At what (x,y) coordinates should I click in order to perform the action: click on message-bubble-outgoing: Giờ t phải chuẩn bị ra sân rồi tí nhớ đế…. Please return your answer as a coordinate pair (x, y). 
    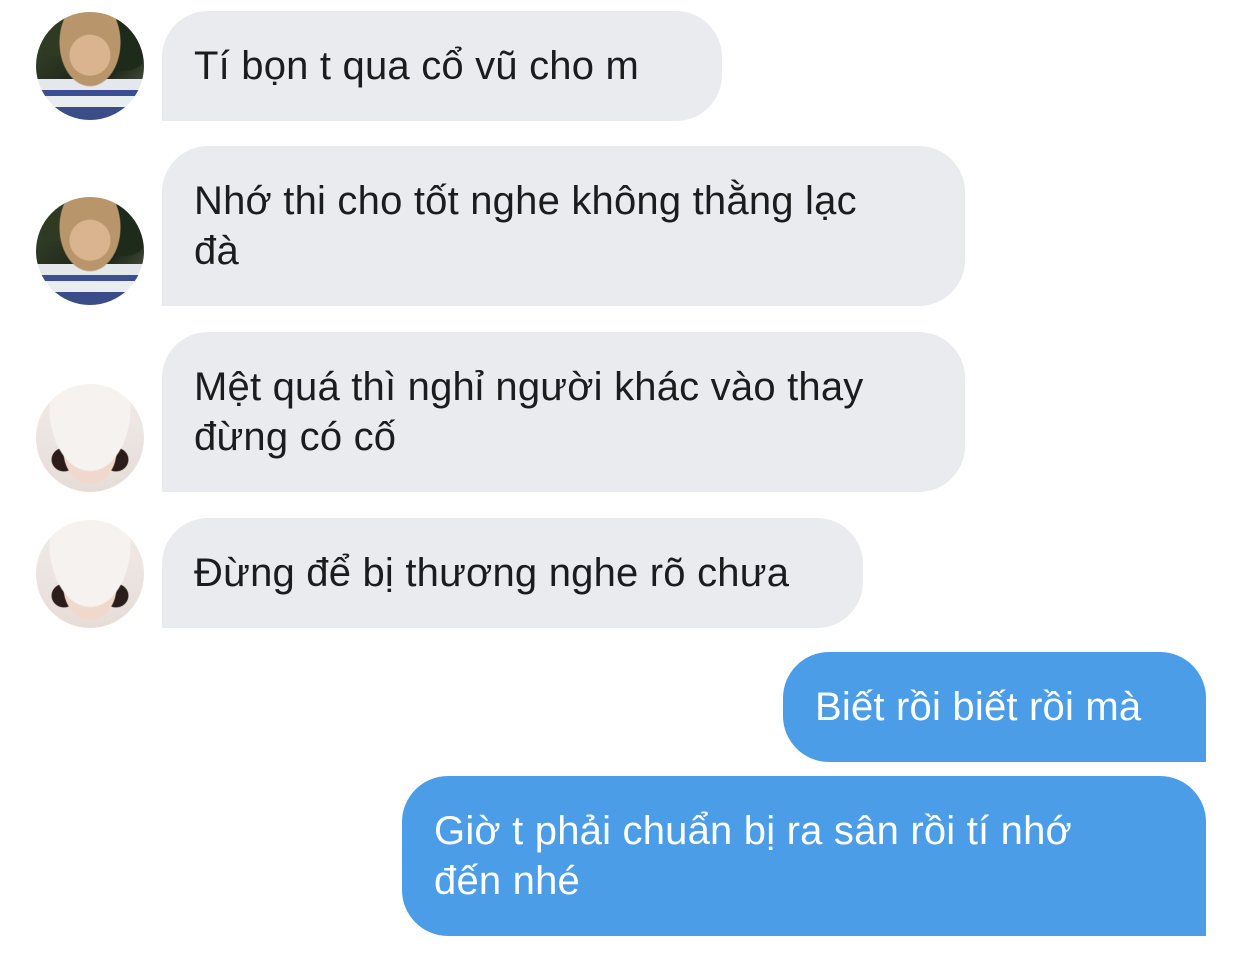
    Looking at the image, I should click on (804, 856).